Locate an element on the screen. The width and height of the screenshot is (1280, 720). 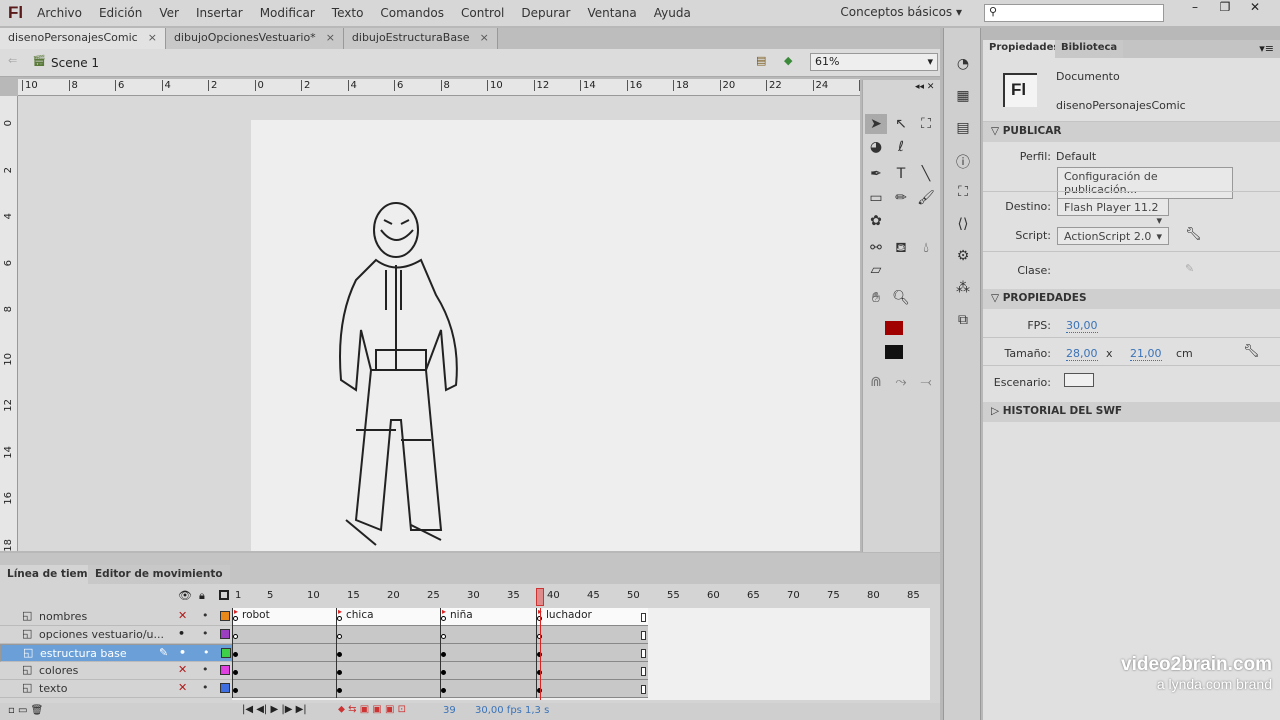
wrench-icon: 🔧︎ is located at coordinates (1251, 351).